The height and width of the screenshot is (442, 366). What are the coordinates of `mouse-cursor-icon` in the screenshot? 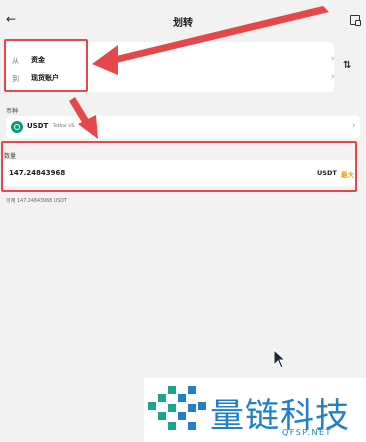 It's located at (280, 359).